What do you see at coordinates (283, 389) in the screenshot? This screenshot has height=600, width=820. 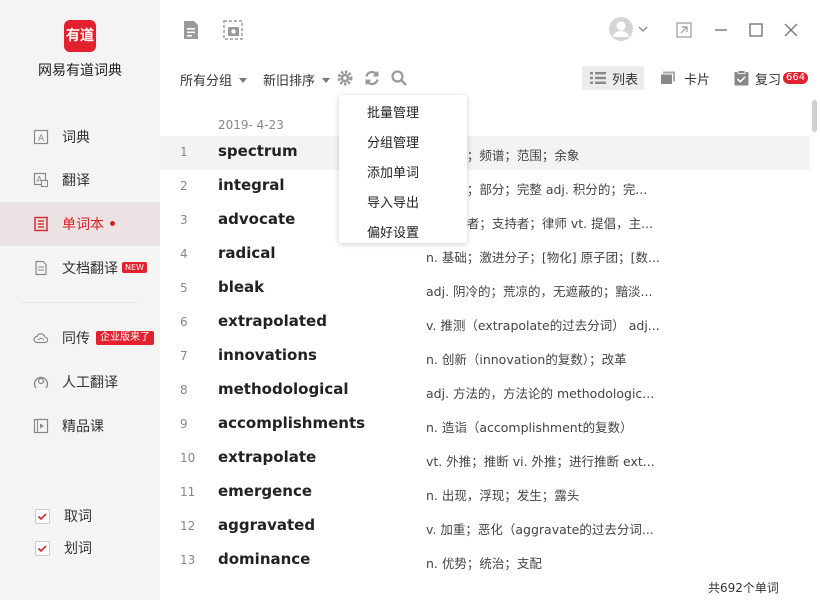 I see `word-text: methodological` at bounding box center [283, 389].